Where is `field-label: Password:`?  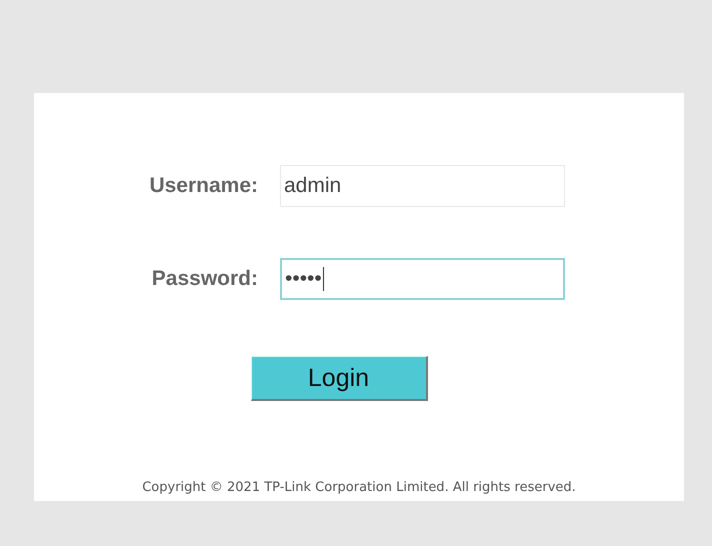
field-label: Password: is located at coordinates (204, 279).